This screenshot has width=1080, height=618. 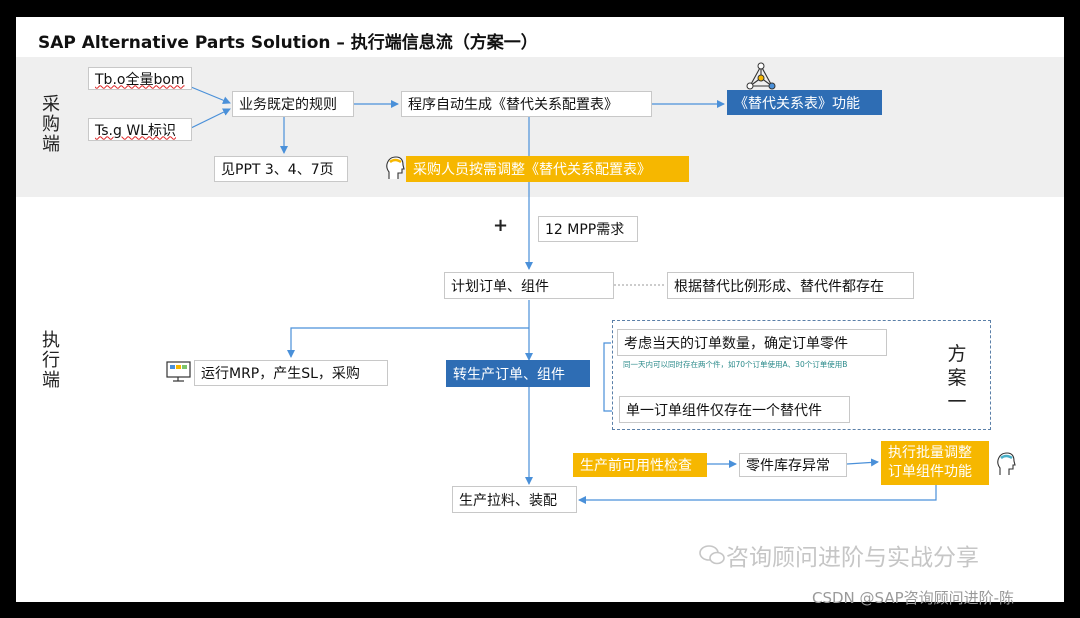 I want to click on csdn-watermark: CSDN @SAP咨询顾问进阶-陈, so click(x=913, y=598).